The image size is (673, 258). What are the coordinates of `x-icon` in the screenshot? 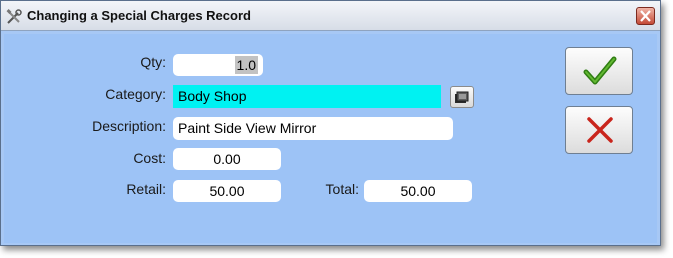 It's located at (600, 130).